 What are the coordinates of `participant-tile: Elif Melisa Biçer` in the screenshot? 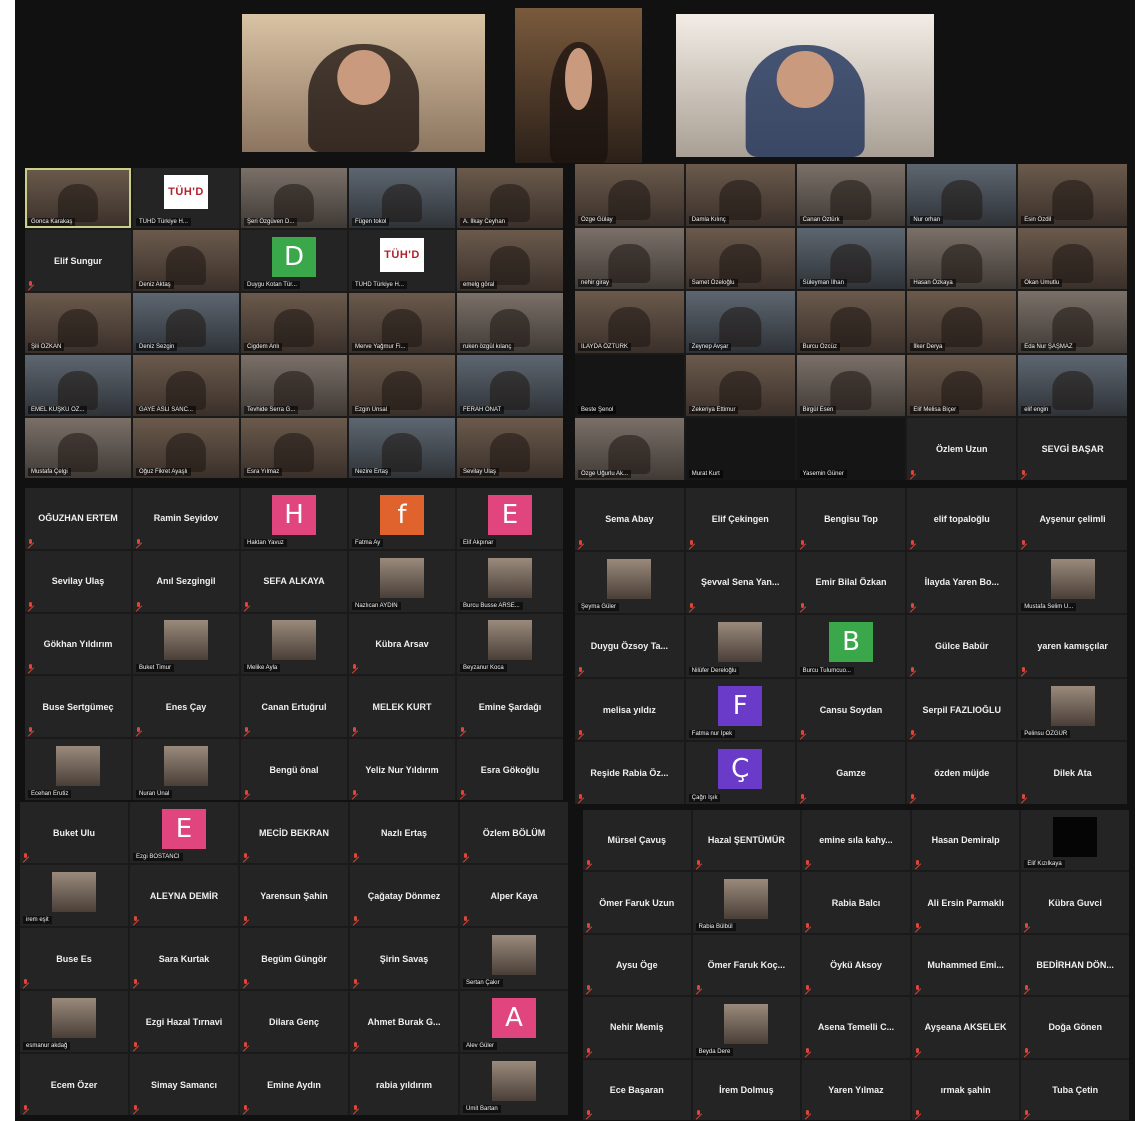 It's located at (962, 385).